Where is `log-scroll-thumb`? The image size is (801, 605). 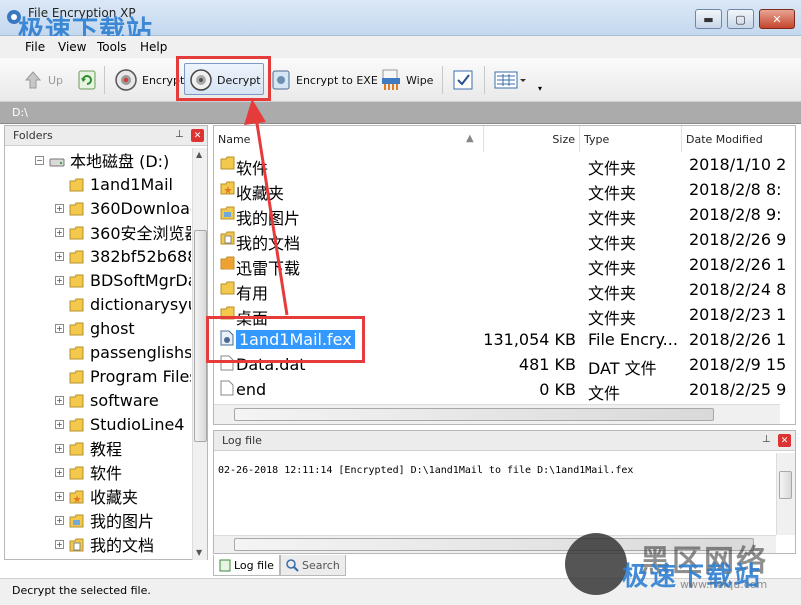 log-scroll-thumb is located at coordinates (785, 485).